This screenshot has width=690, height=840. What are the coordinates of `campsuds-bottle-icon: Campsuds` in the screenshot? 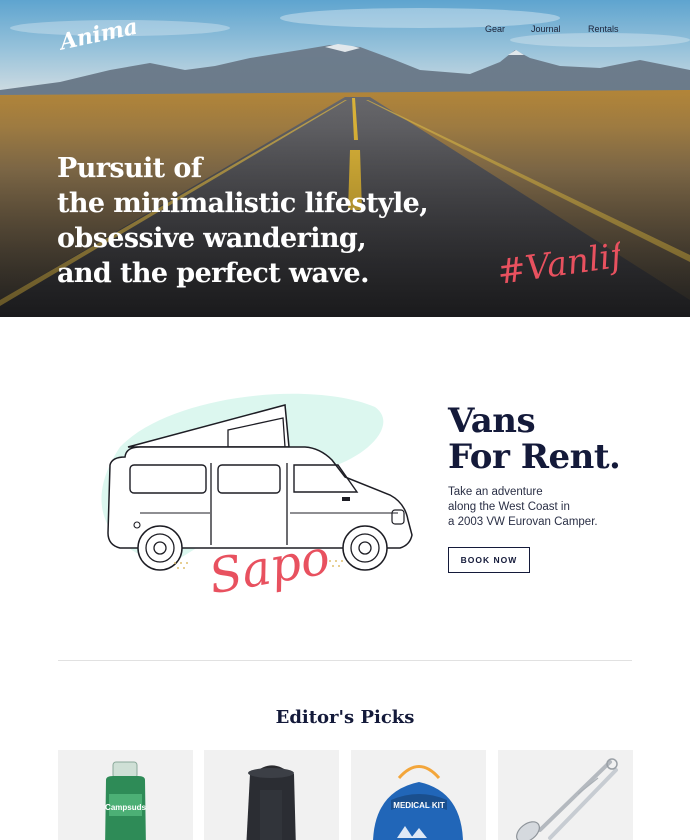 It's located at (125, 800).